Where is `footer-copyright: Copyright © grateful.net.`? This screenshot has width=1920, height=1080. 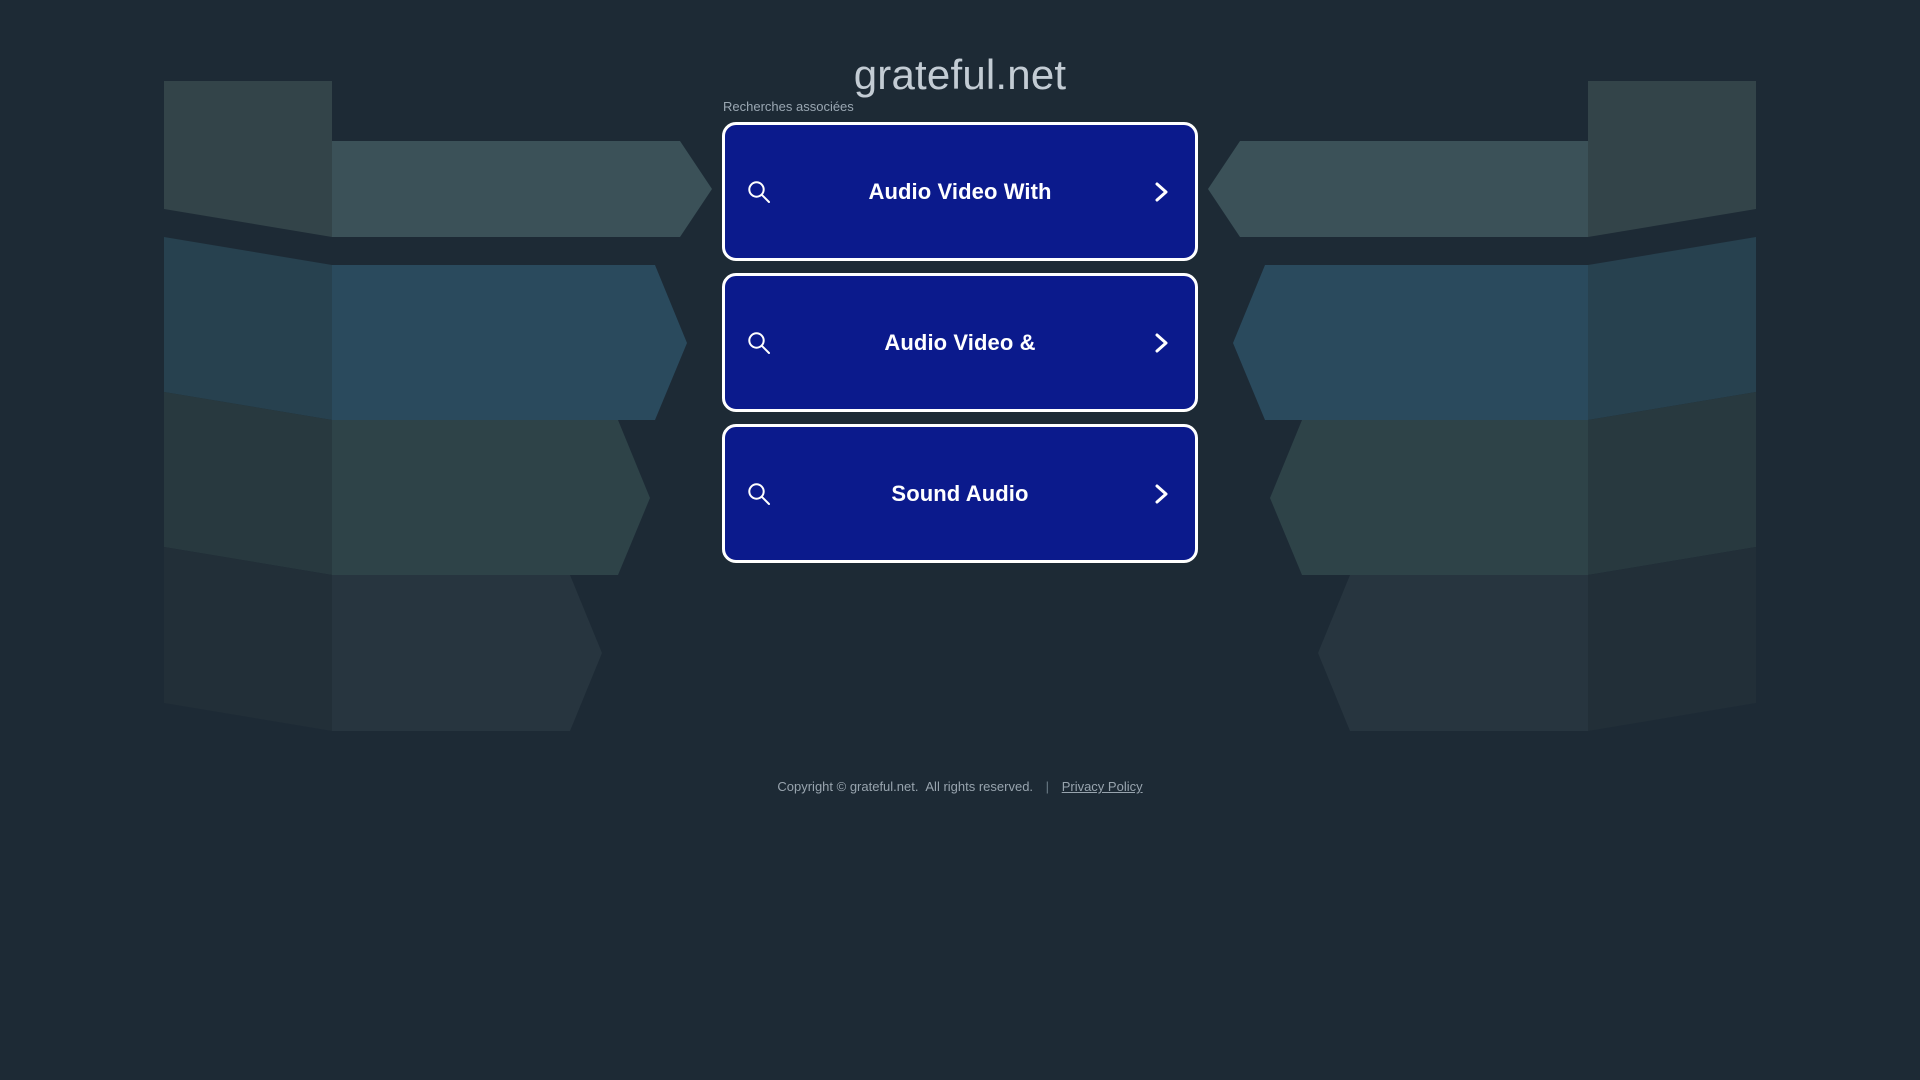 footer-copyright: Copyright © grateful.net. is located at coordinates (848, 786).